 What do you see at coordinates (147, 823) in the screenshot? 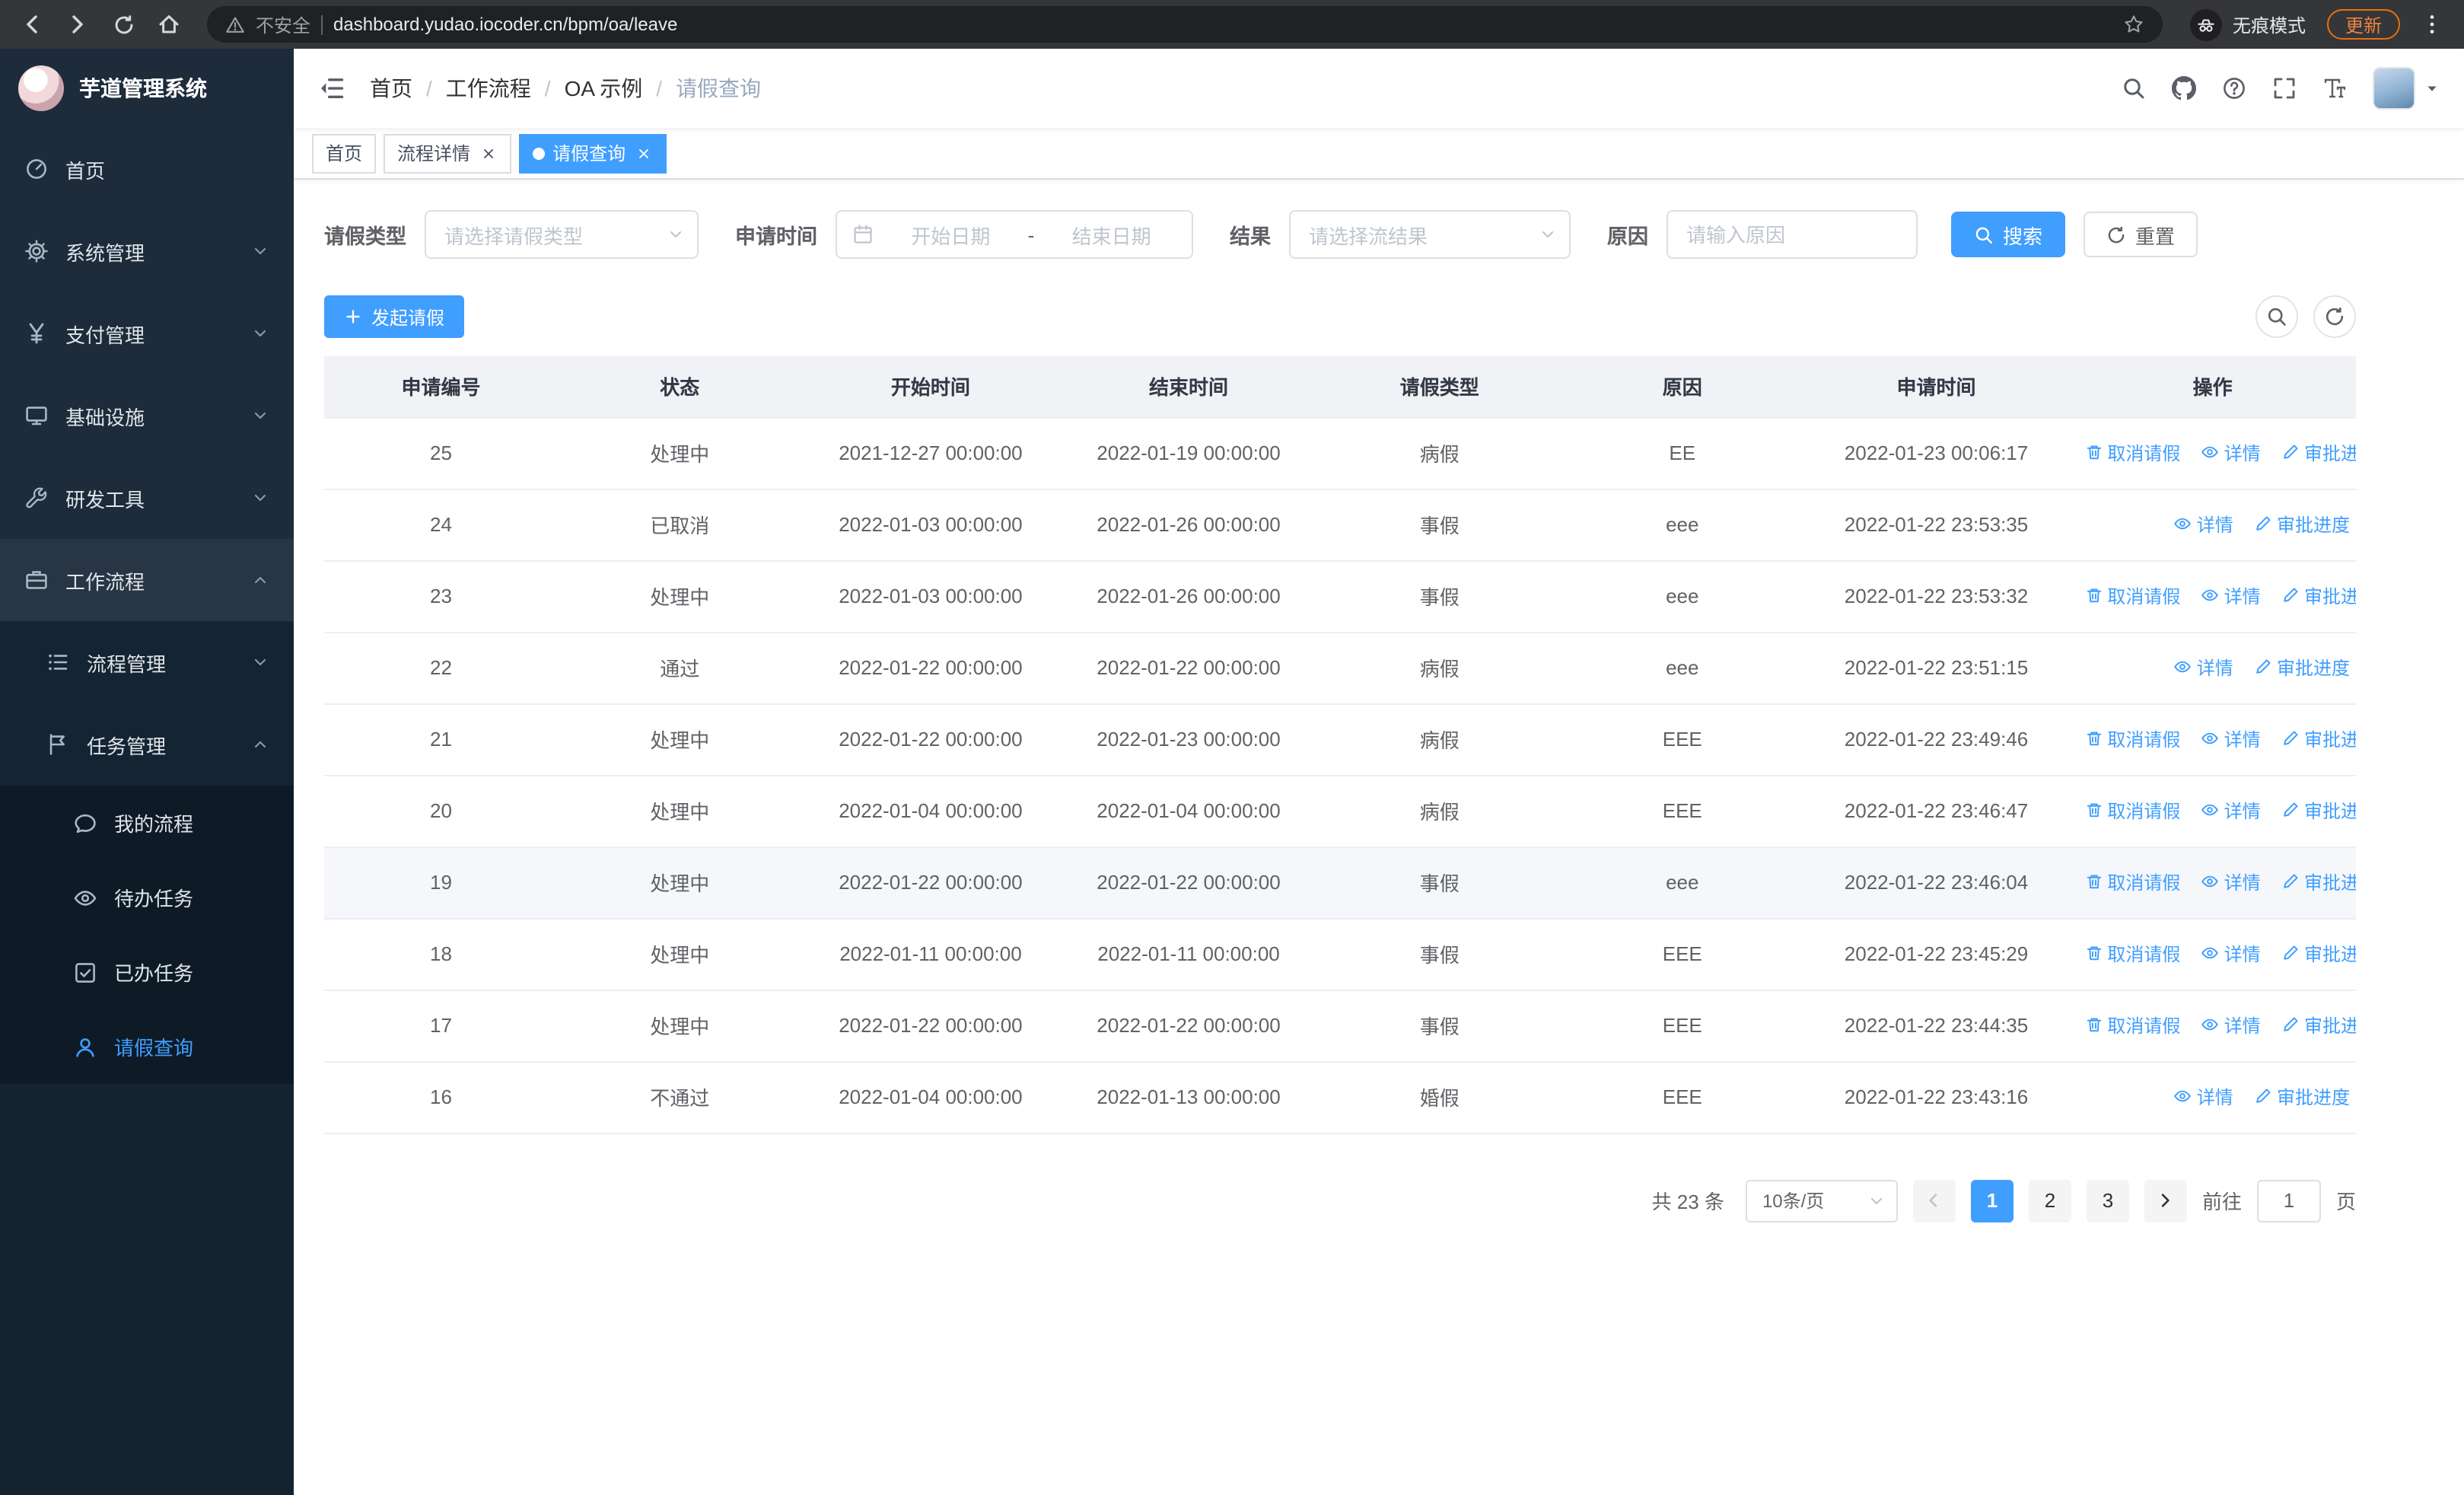
I see `sidebar-item-my-processes: 我的流程` at bounding box center [147, 823].